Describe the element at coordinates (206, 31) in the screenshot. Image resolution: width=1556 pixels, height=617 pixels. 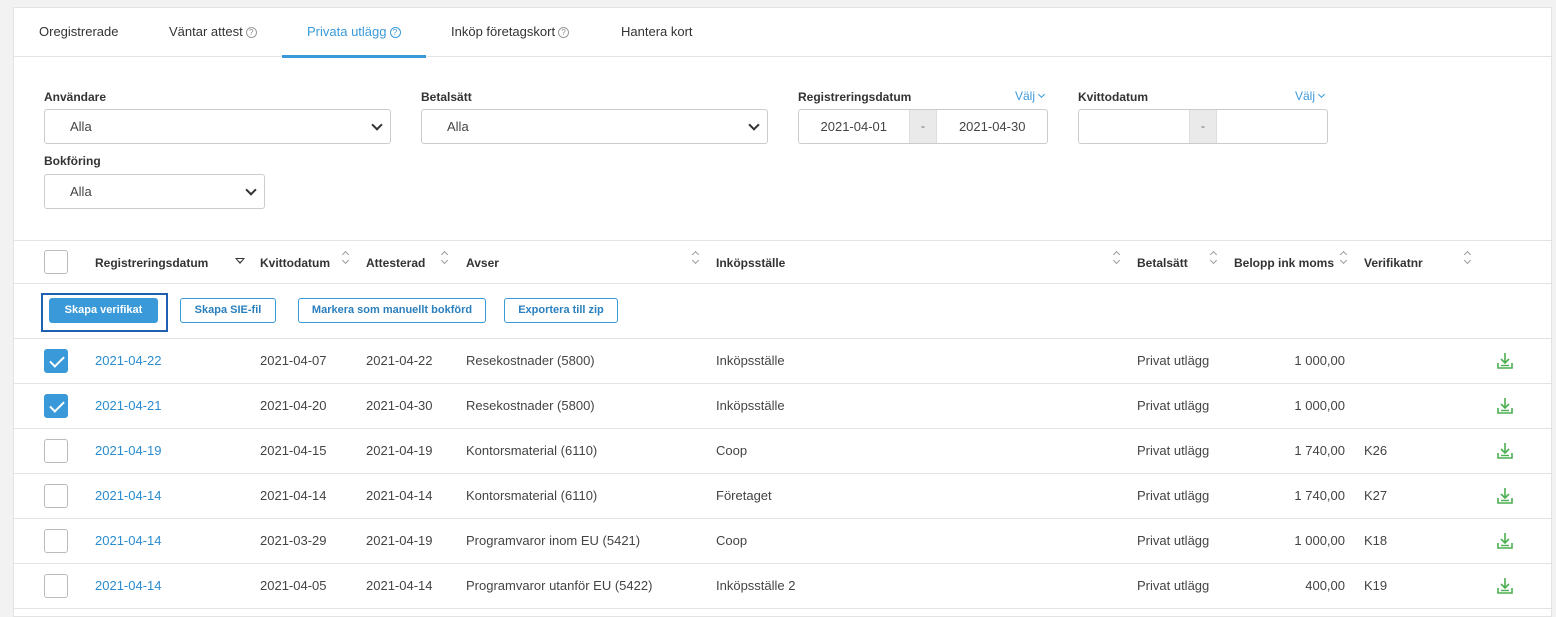
I see `tab-label: Väntar attest` at that location.